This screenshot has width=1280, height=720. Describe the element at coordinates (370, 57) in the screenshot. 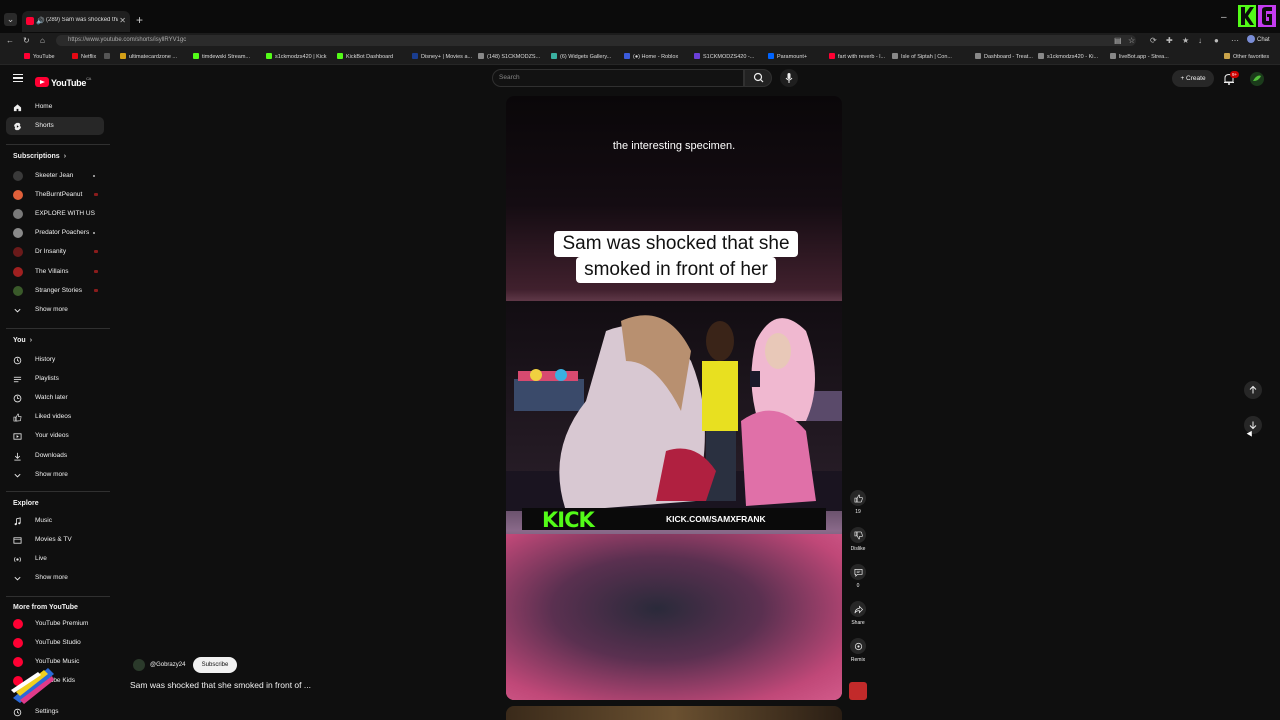

I see `bookmark-label: KickBot Dashboard` at that location.